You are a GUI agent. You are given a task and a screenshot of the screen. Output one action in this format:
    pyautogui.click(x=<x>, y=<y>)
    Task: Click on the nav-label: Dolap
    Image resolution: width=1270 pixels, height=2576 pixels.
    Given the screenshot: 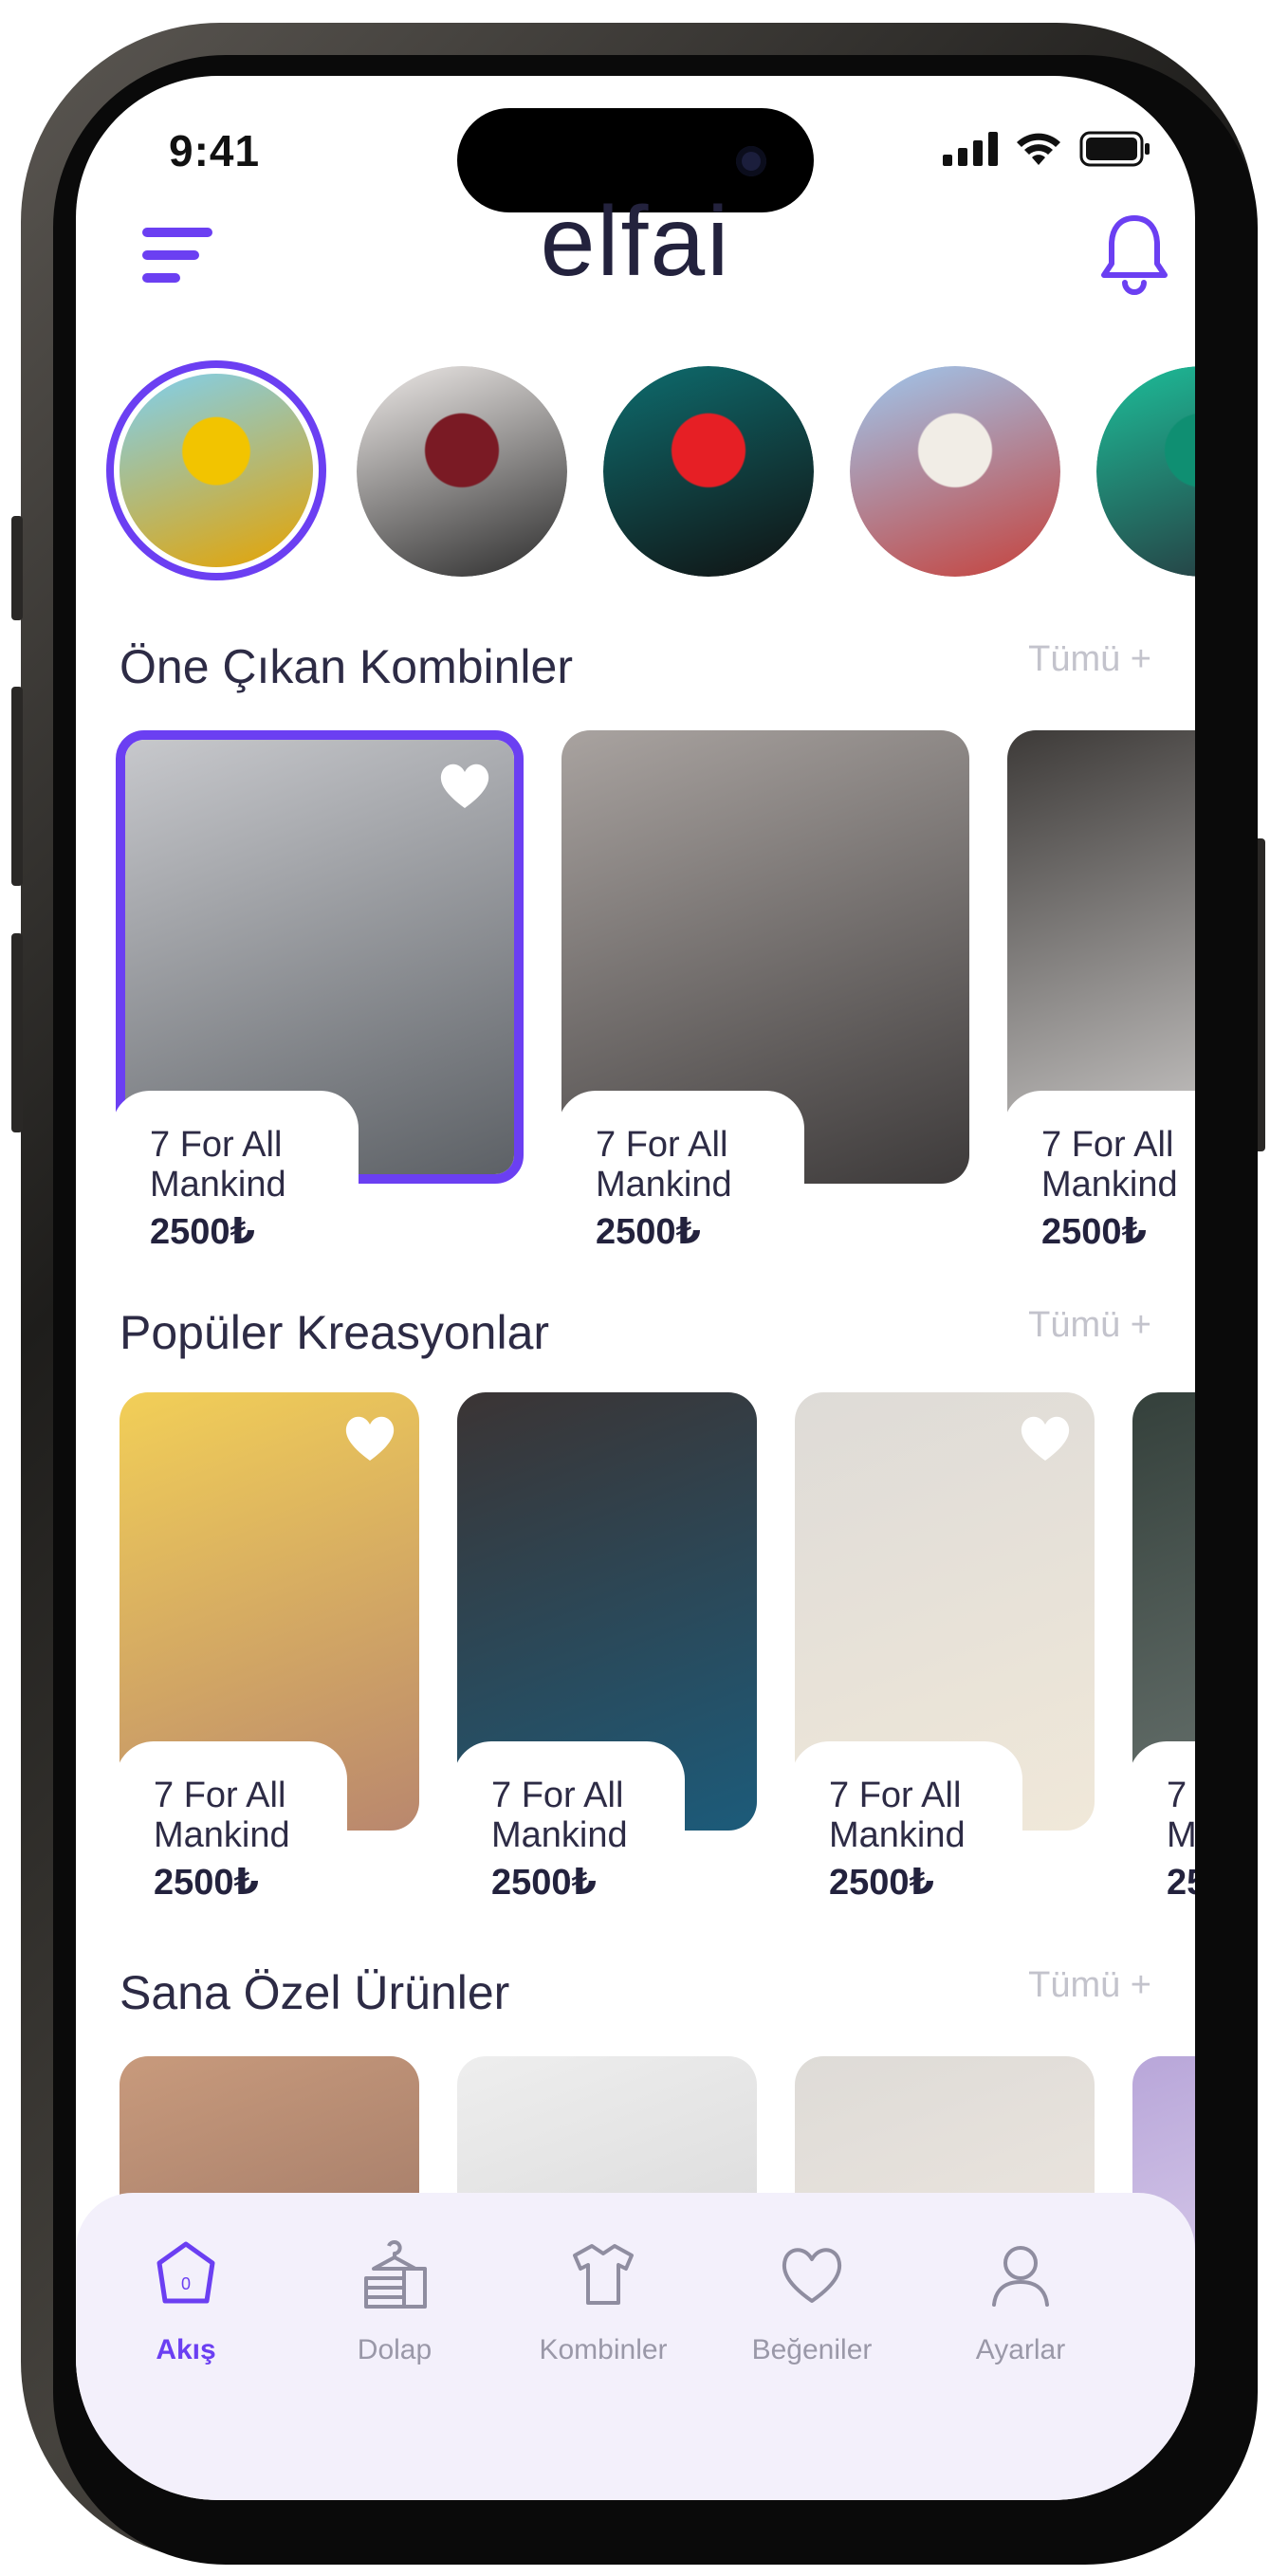 What is the action you would take?
    pyautogui.click(x=395, y=2349)
    